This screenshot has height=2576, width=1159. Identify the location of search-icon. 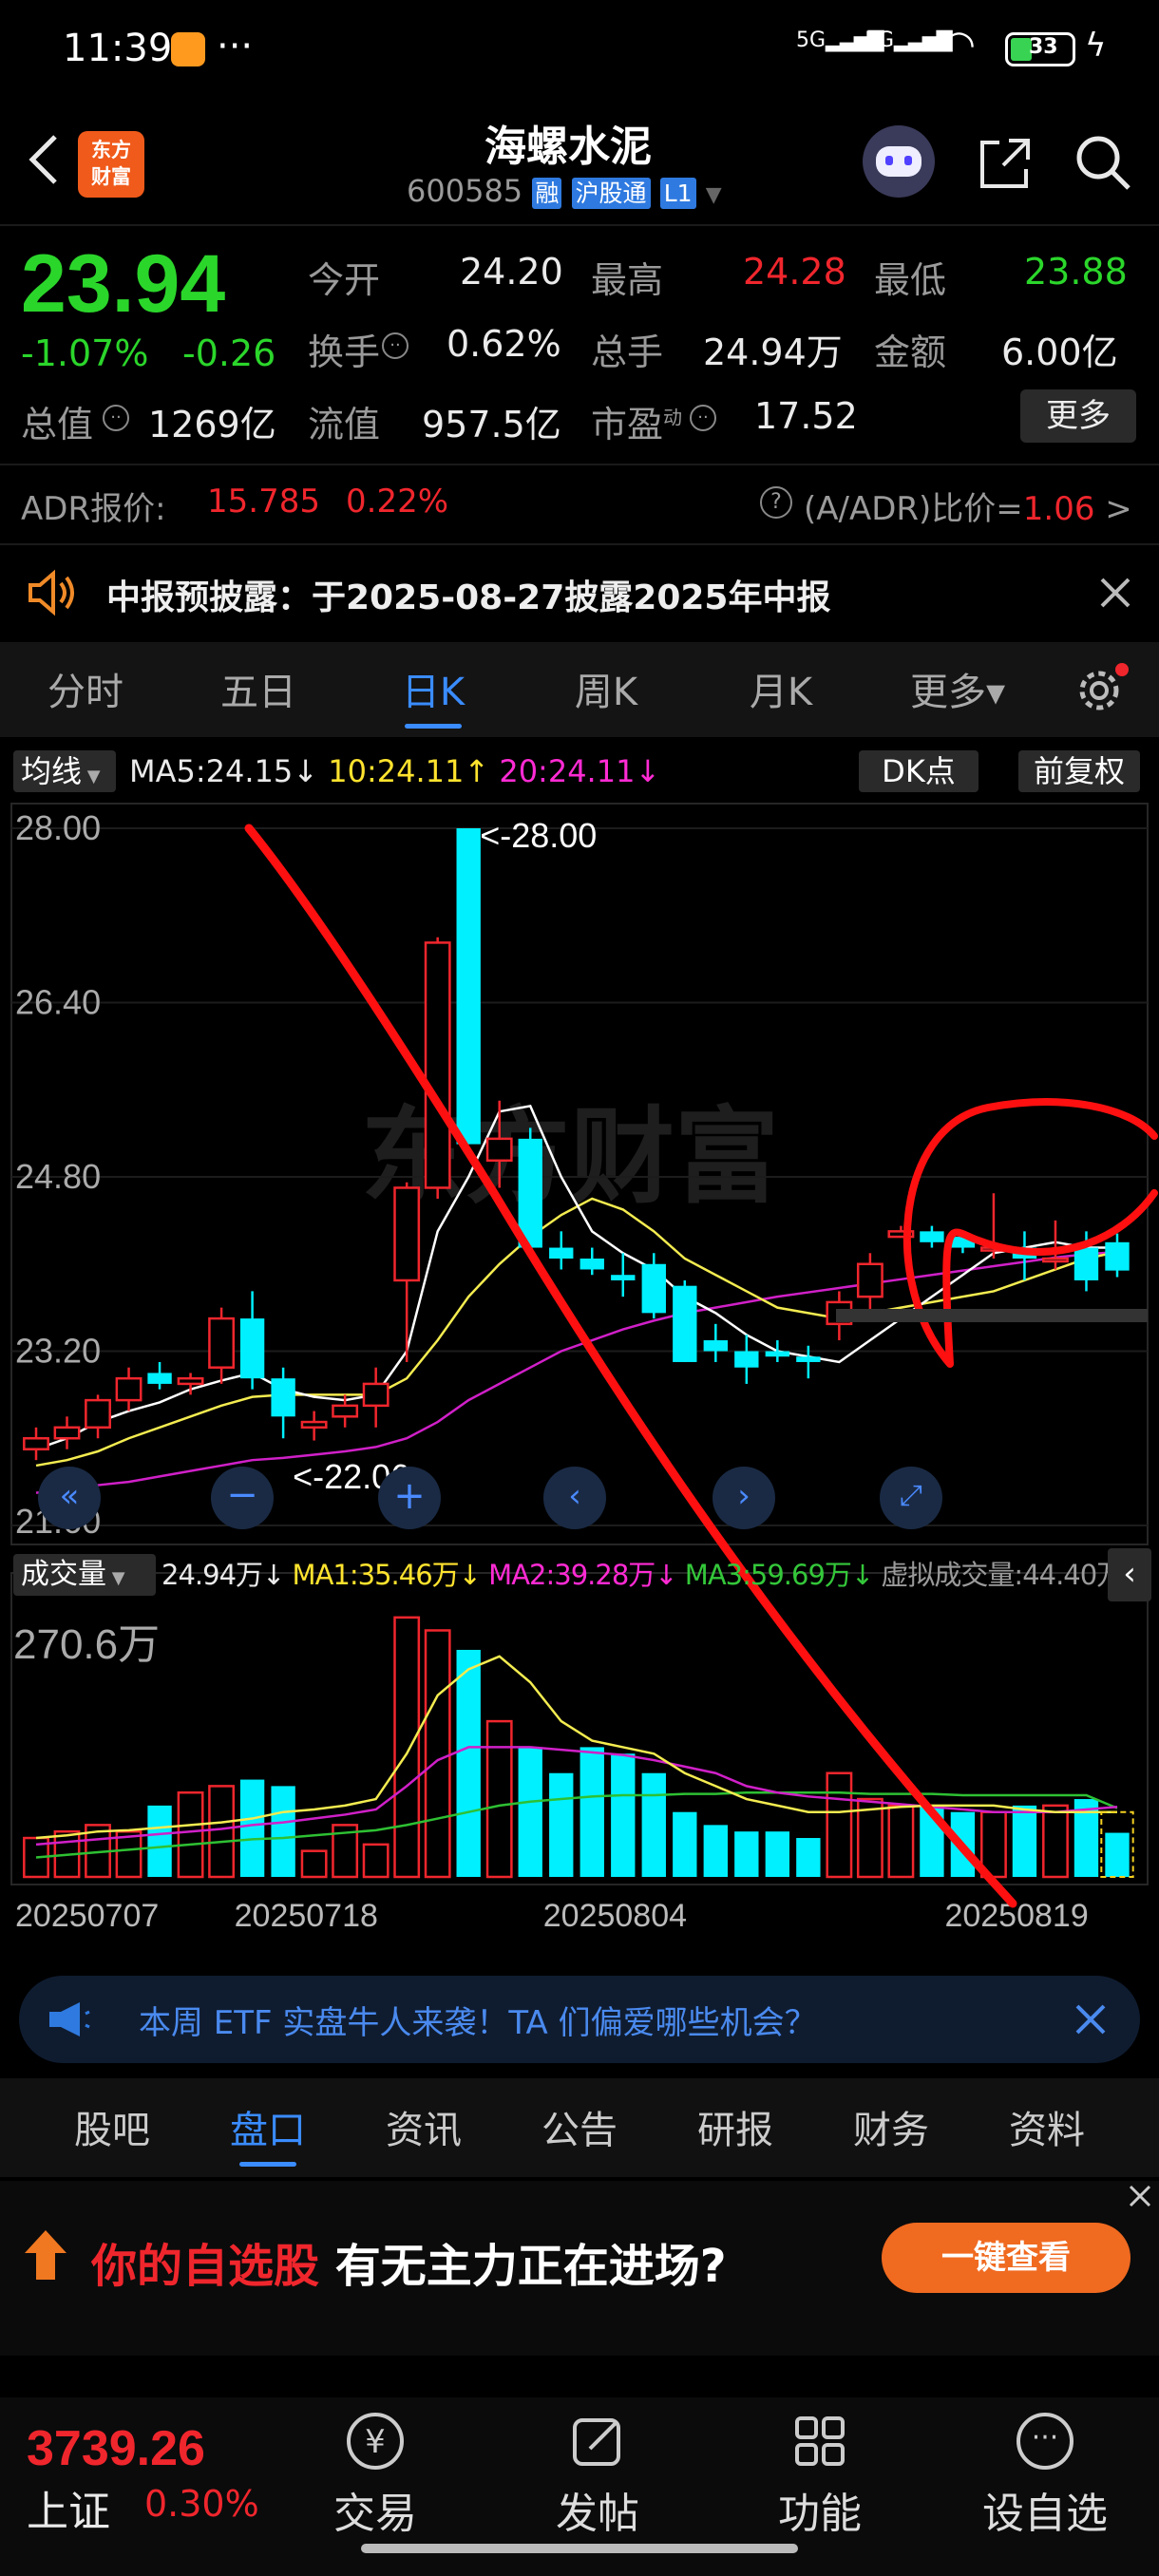
(1103, 162).